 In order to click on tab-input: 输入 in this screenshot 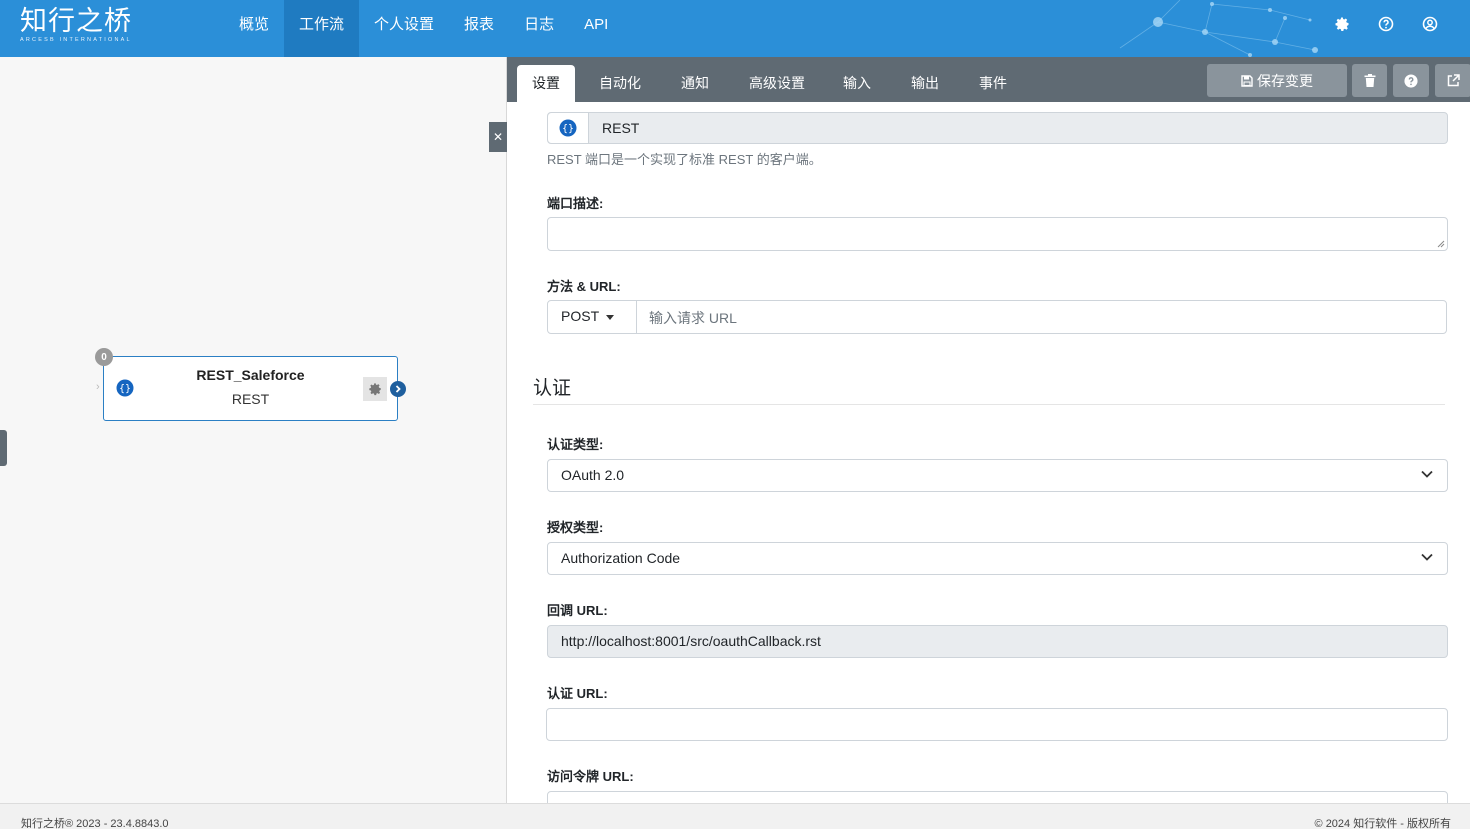, I will do `click(857, 83)`.